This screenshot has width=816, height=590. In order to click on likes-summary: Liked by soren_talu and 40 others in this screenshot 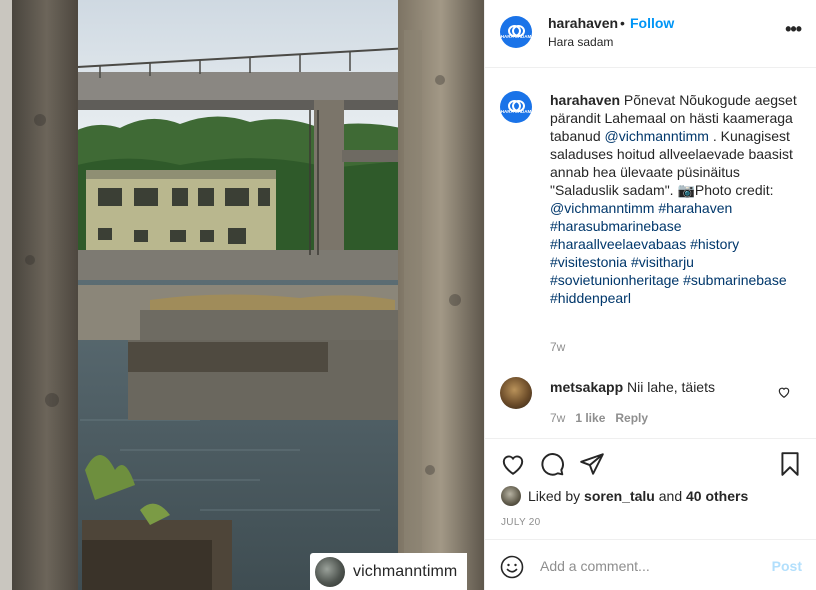, I will do `click(624, 496)`.